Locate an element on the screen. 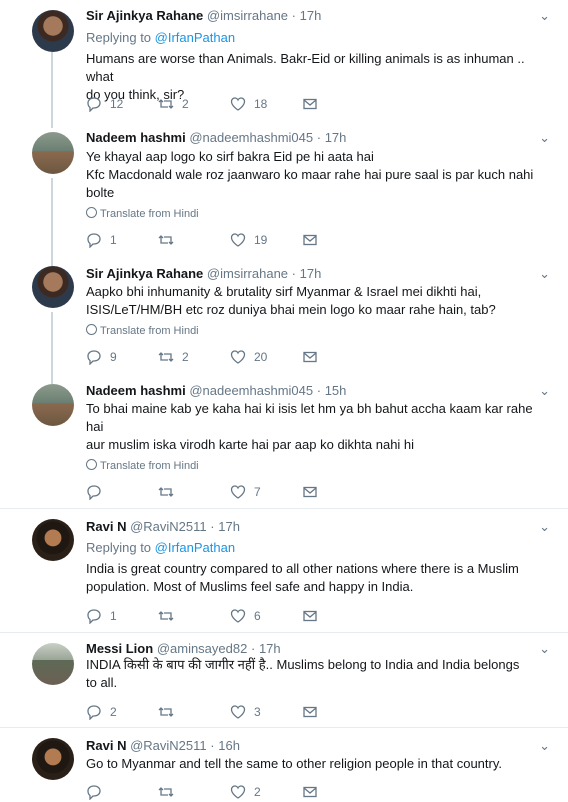 This screenshot has height=802, width=568. like-button: 2 is located at coordinates (245, 792).